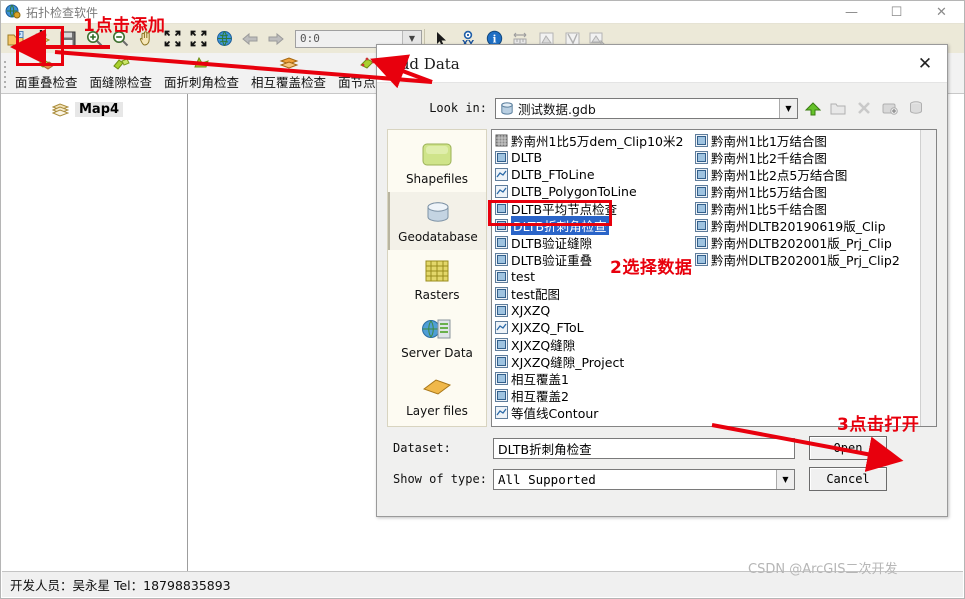  I want to click on annotation-step-2: 2选择数据, so click(651, 268).